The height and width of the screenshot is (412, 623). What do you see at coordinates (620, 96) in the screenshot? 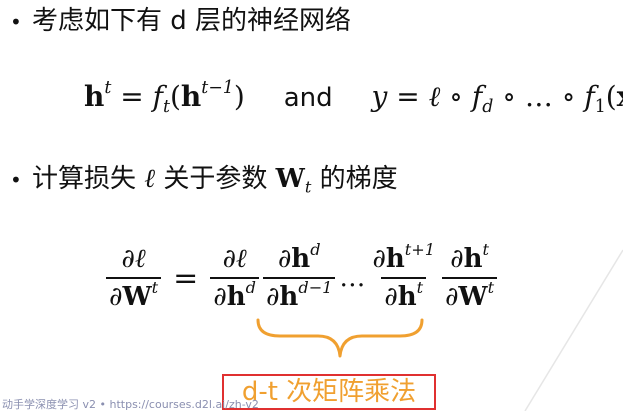
I see `symbol-x: x` at bounding box center [620, 96].